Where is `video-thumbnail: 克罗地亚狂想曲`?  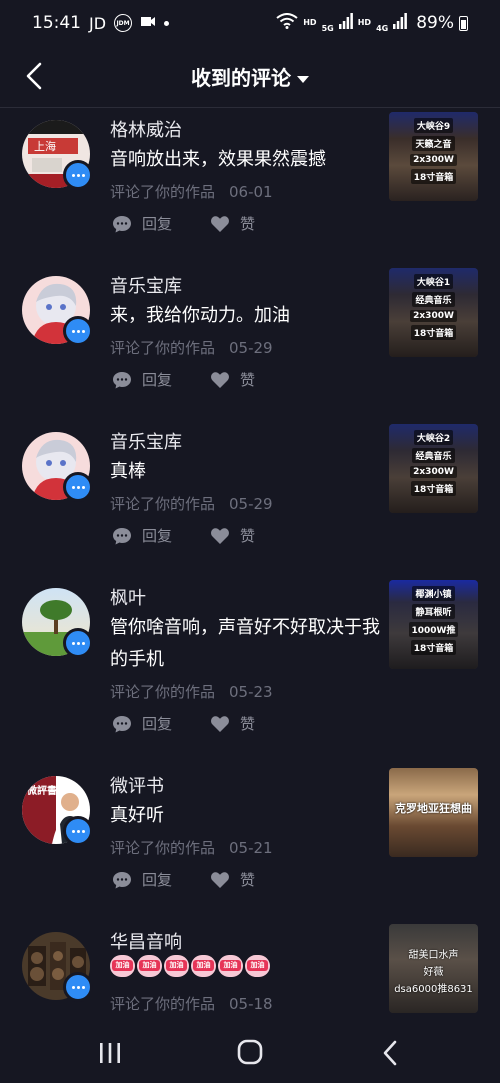
video-thumbnail: 克罗地亚狂想曲 is located at coordinates (433, 812).